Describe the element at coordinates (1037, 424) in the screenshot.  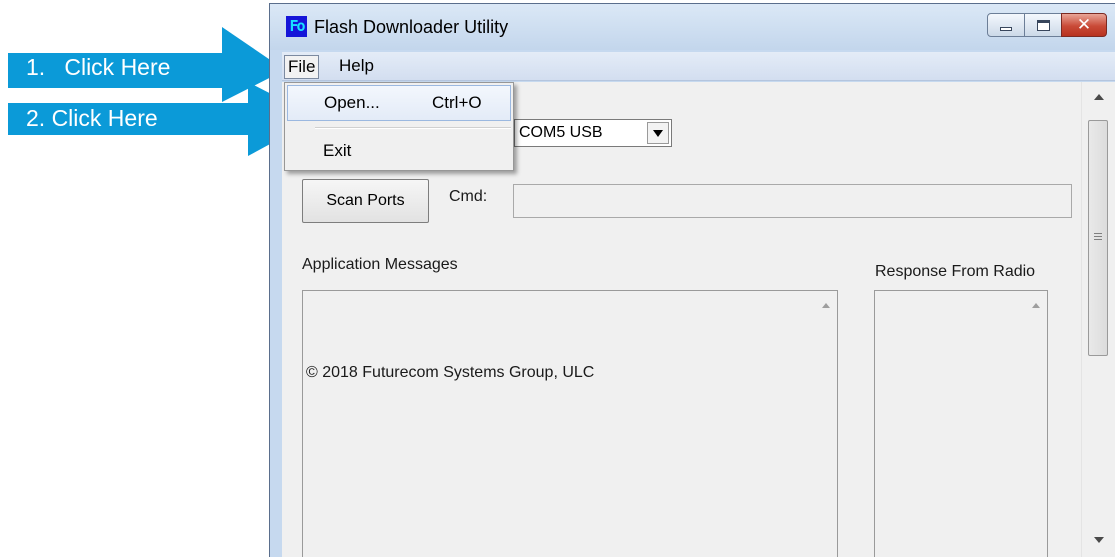
I see `response-scrollbar` at that location.